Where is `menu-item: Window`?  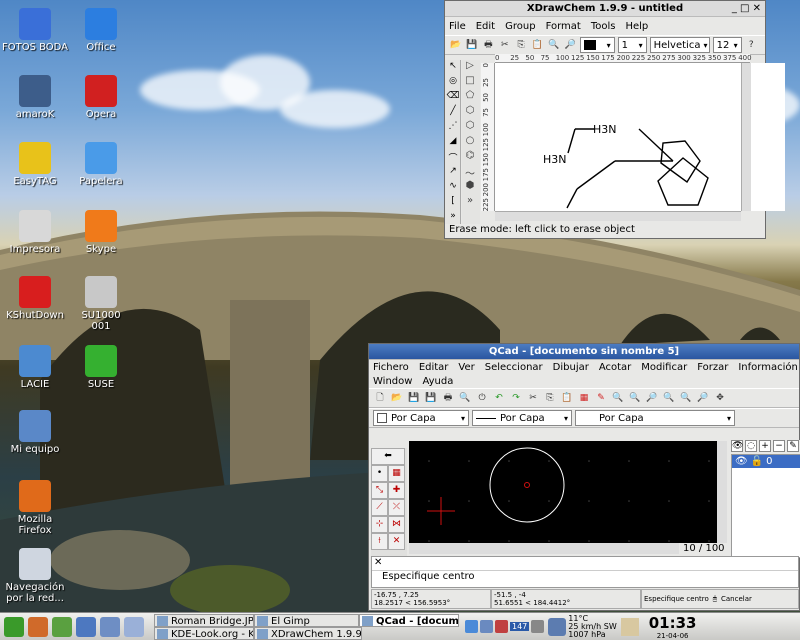 menu-item: Window is located at coordinates (392, 381).